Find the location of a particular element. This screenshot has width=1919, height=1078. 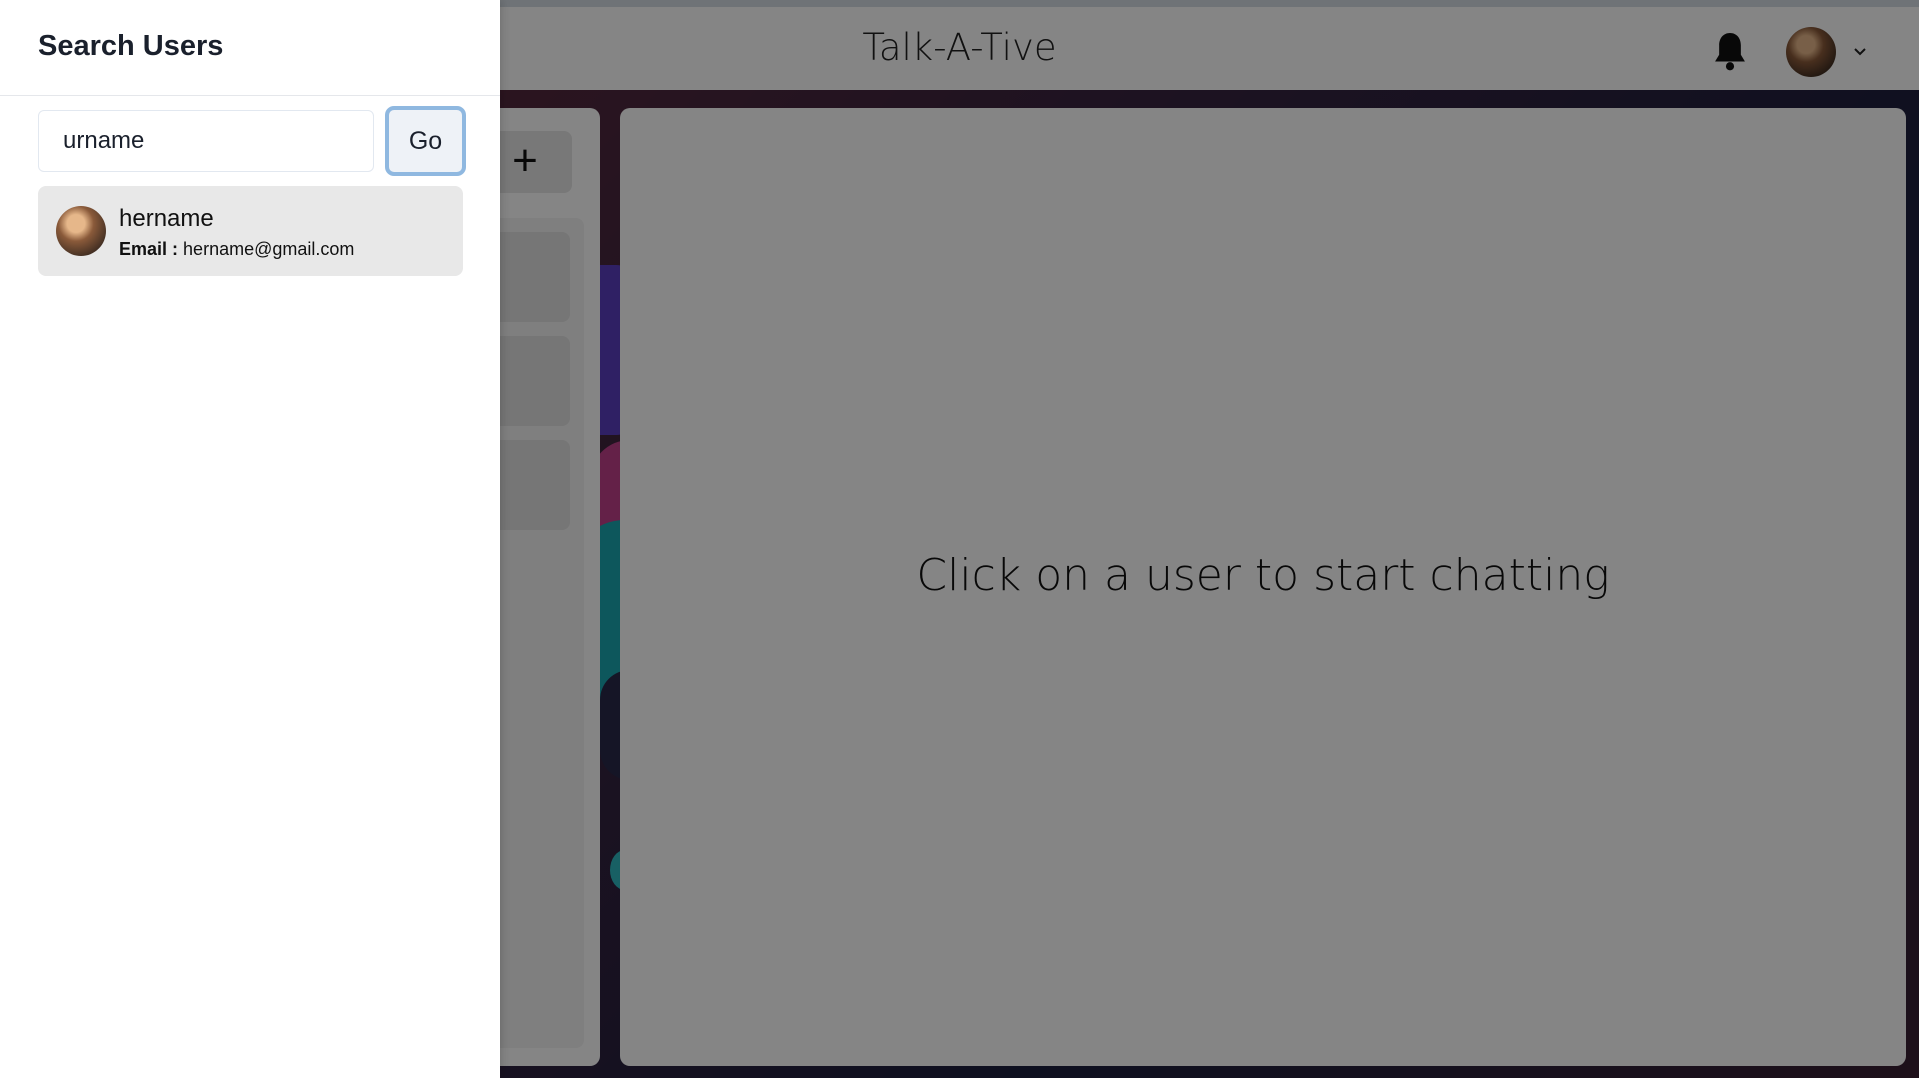

go-button: Go is located at coordinates (425, 141).